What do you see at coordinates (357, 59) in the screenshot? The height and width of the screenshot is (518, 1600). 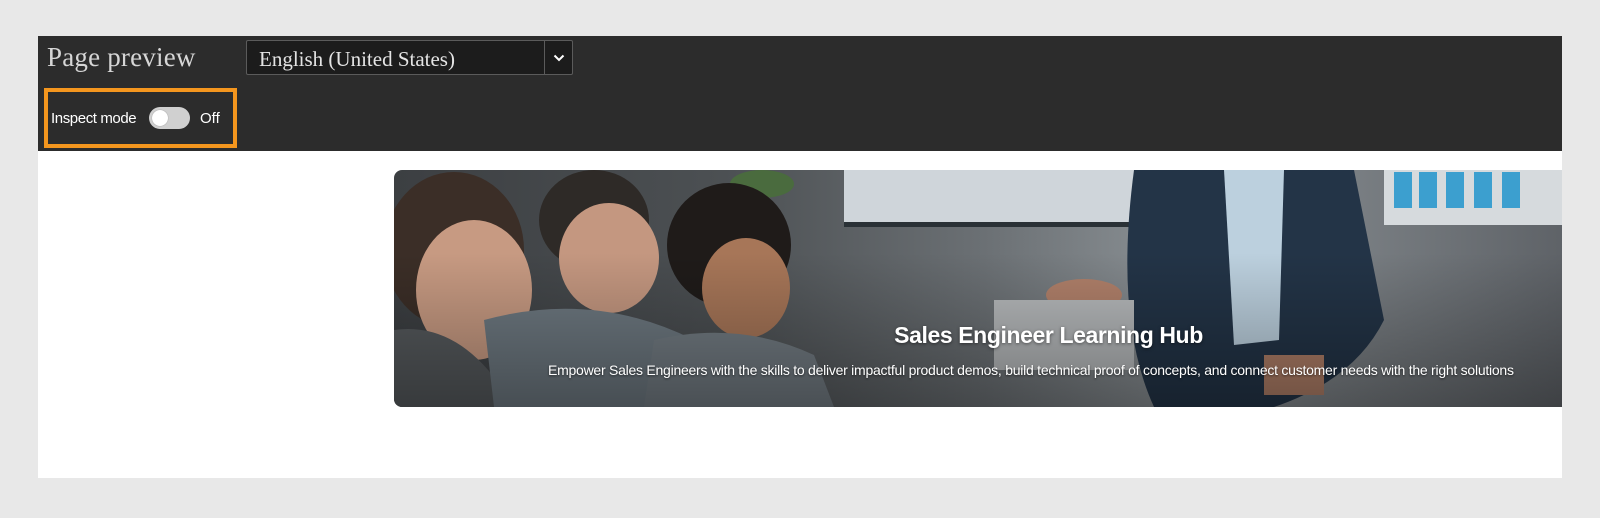 I see `language-select-value: English (United States)` at bounding box center [357, 59].